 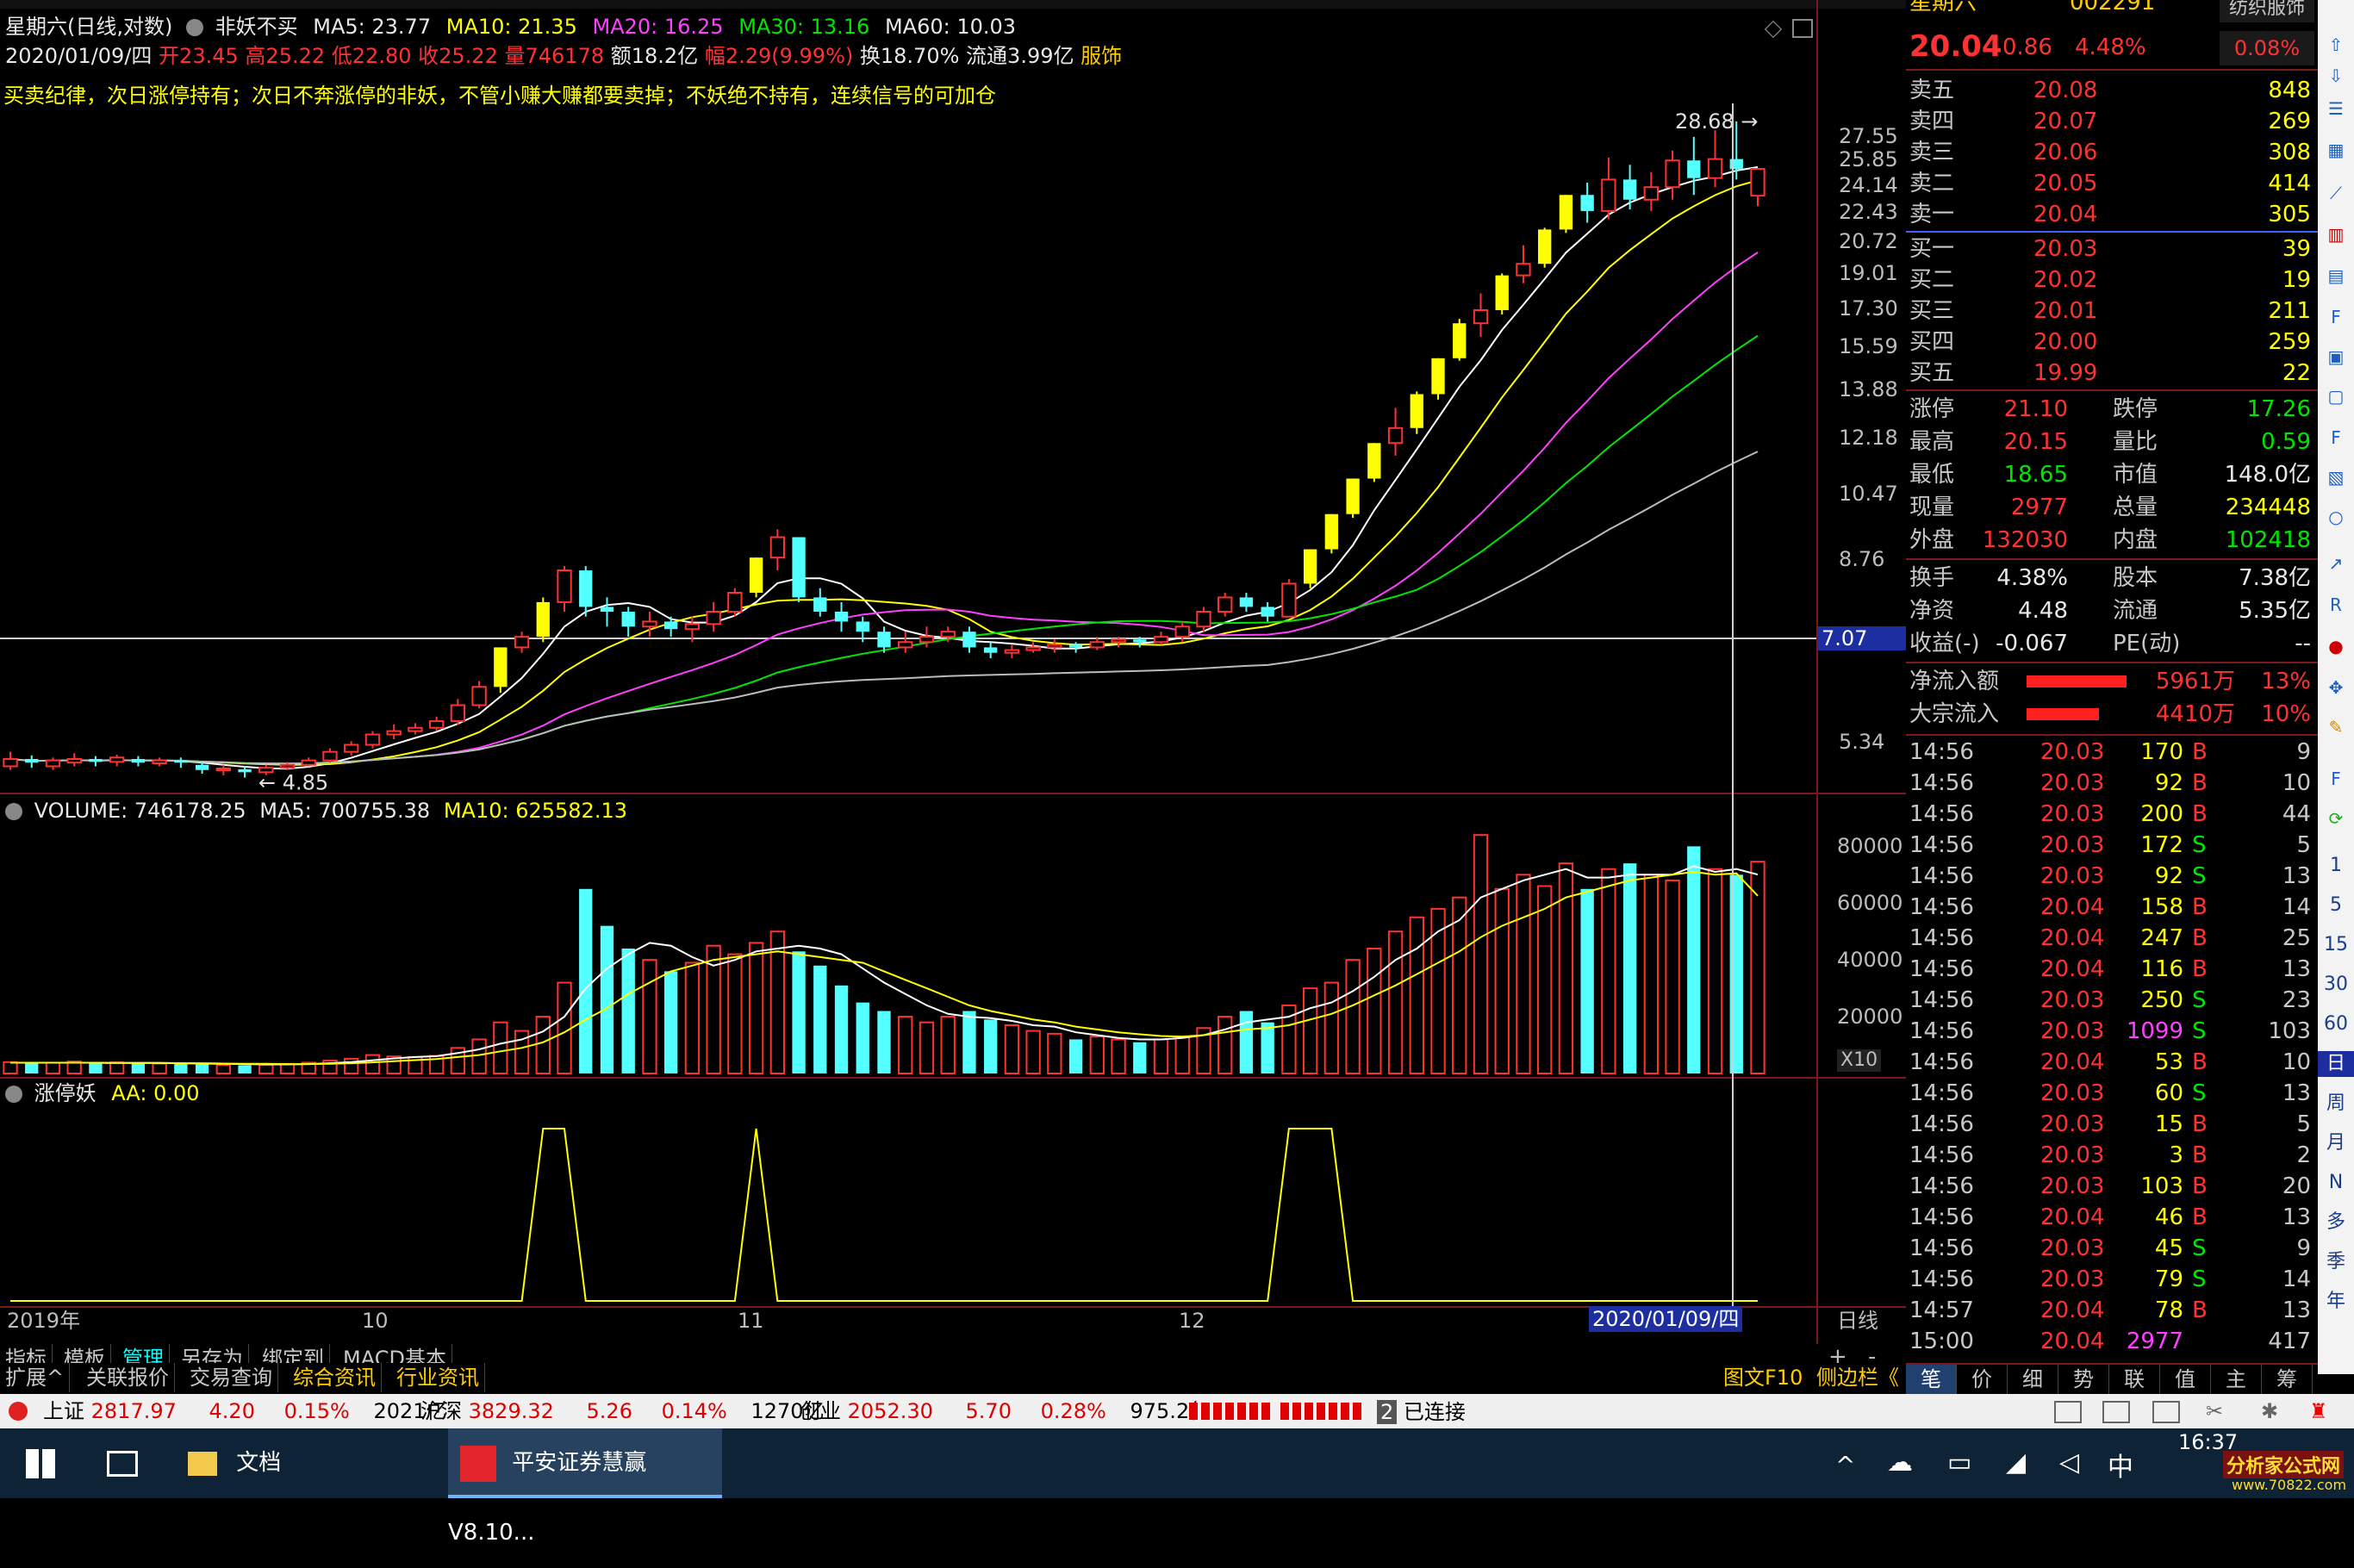 I want to click on circle-icon: ○, so click(x=2336, y=517).